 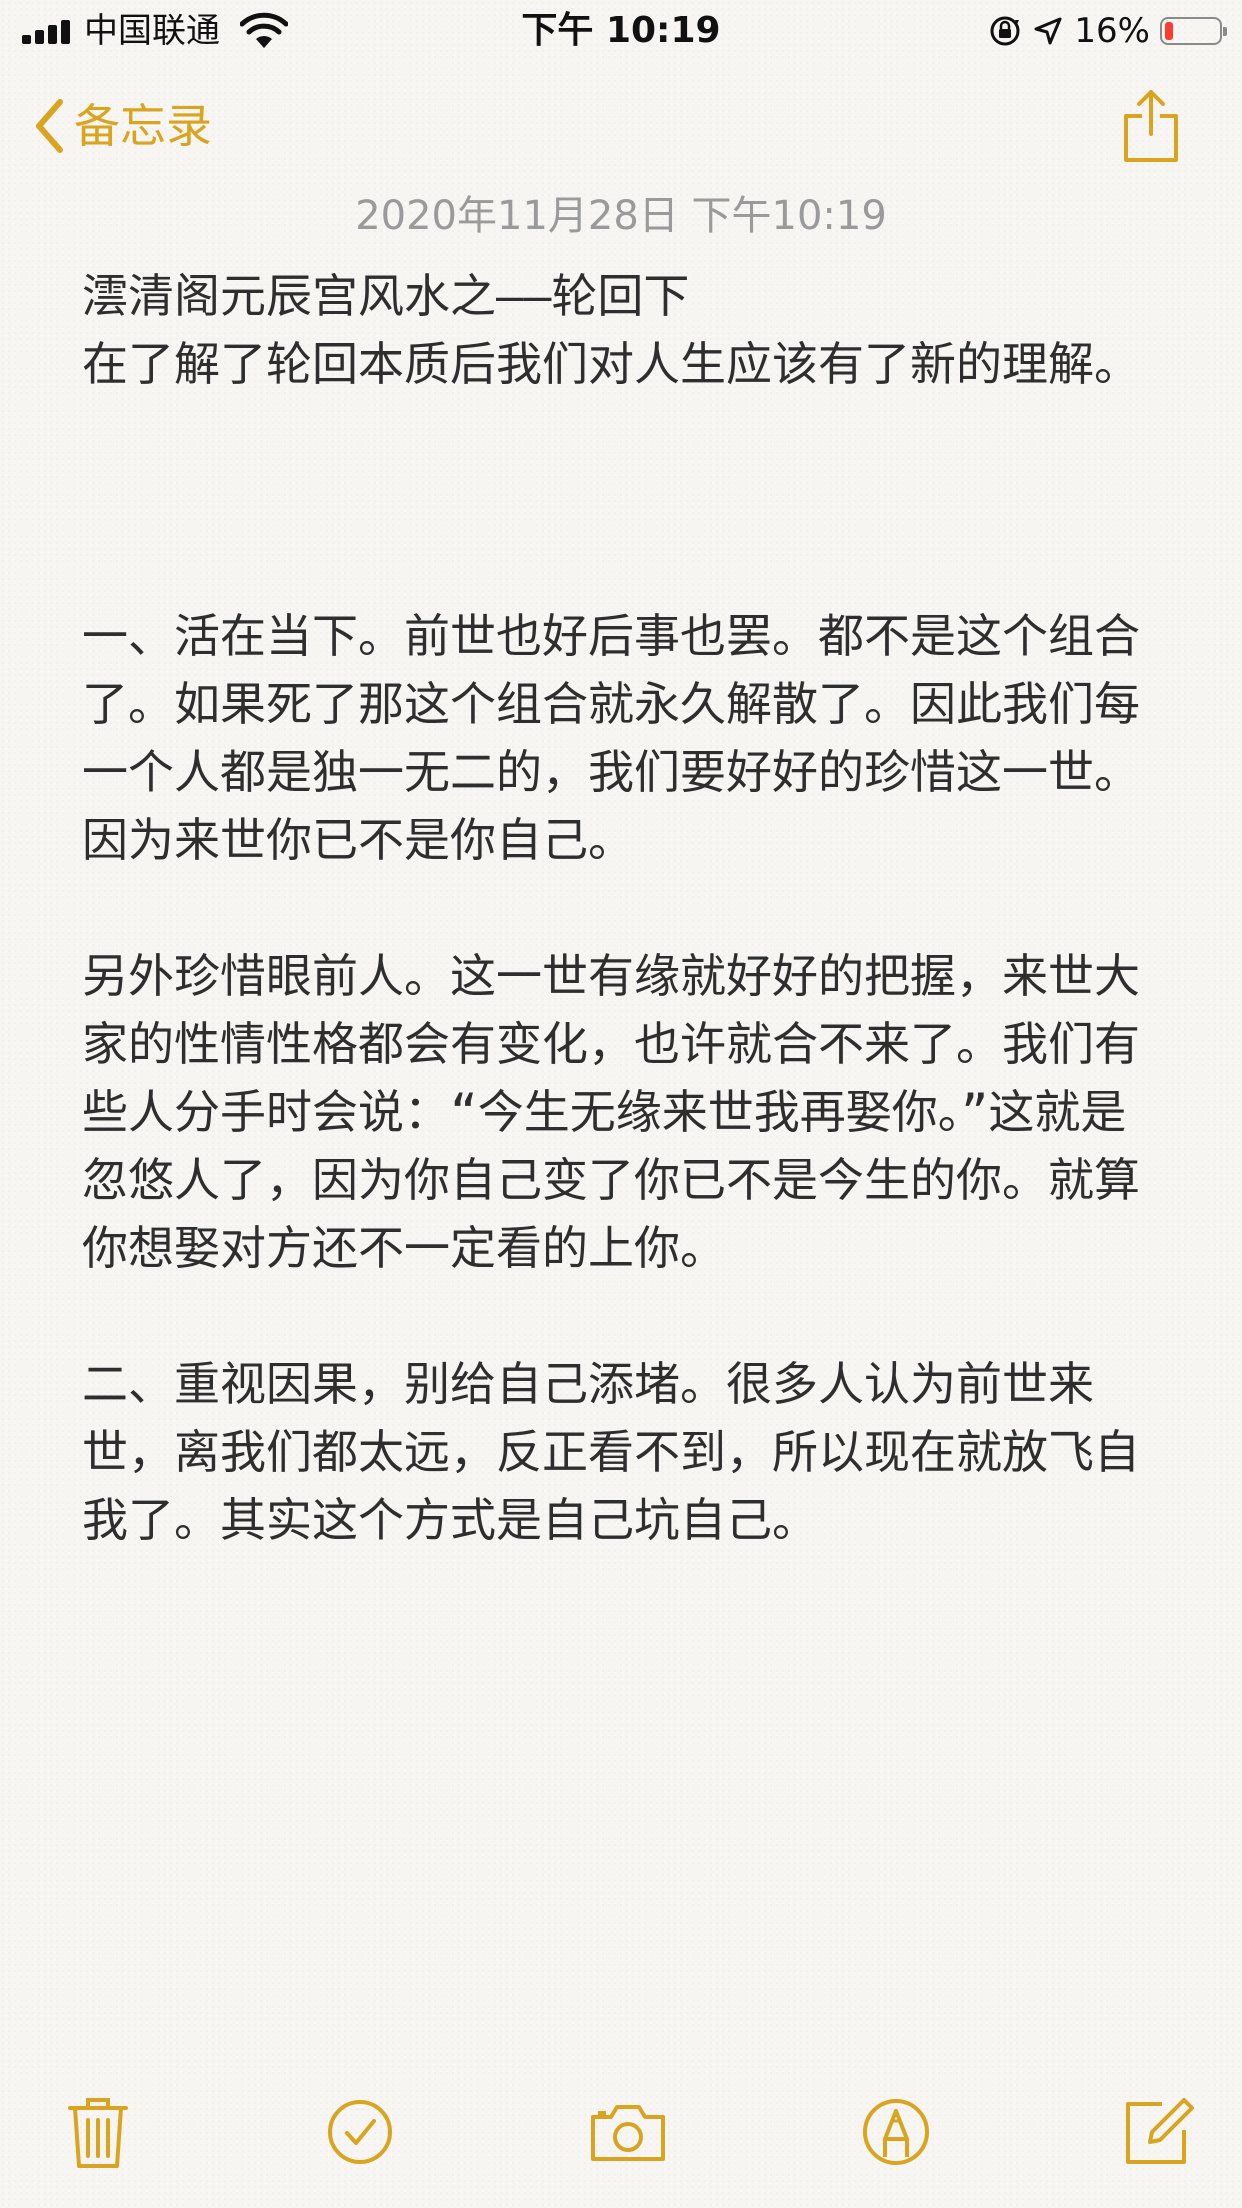 I want to click on delete-button, so click(x=98, y=2132).